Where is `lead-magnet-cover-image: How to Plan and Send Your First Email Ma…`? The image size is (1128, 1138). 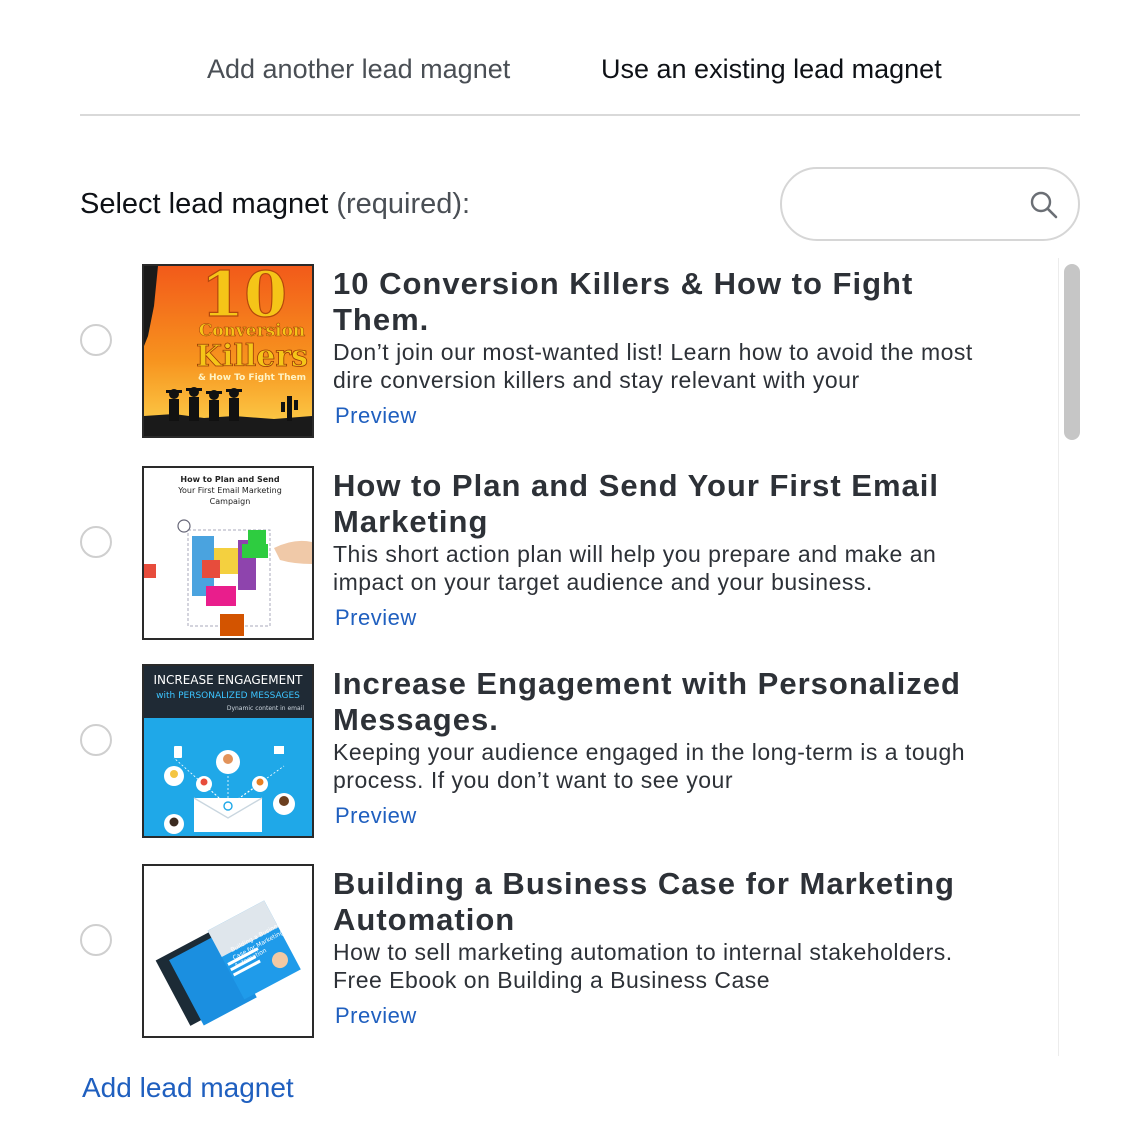
lead-magnet-cover-image: How to Plan and Send Your First Email Ma… is located at coordinates (228, 553).